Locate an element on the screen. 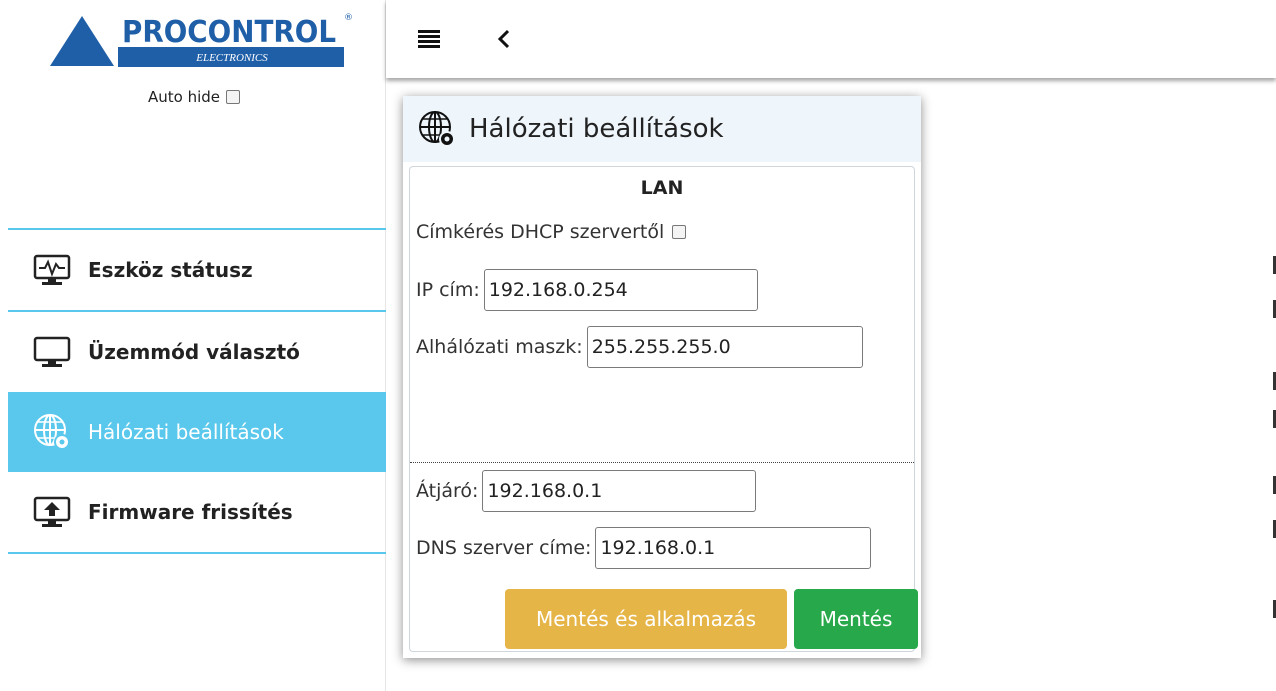 The image size is (1276, 691). ip-label: IP cím: is located at coordinates (448, 290).